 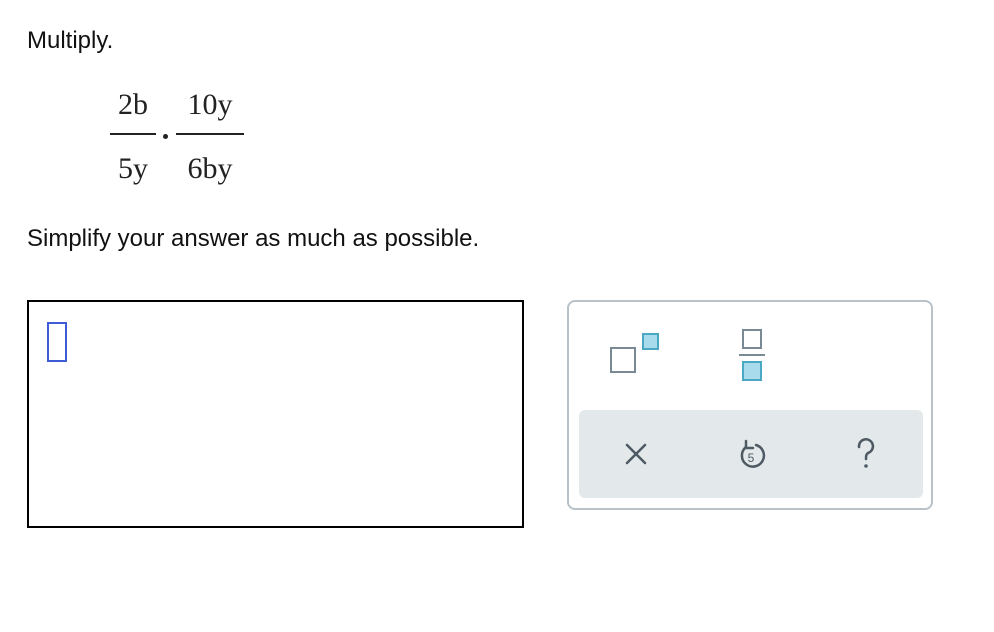 I want to click on help-icon, so click(x=866, y=453).